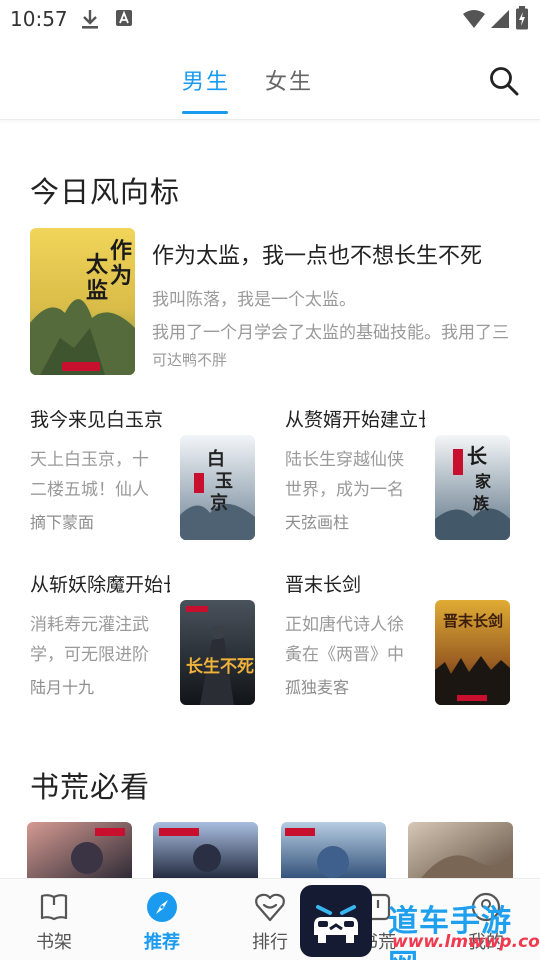  Describe the element at coordinates (62, 522) in the screenshot. I see `book-author: 摘下蒙面` at that location.